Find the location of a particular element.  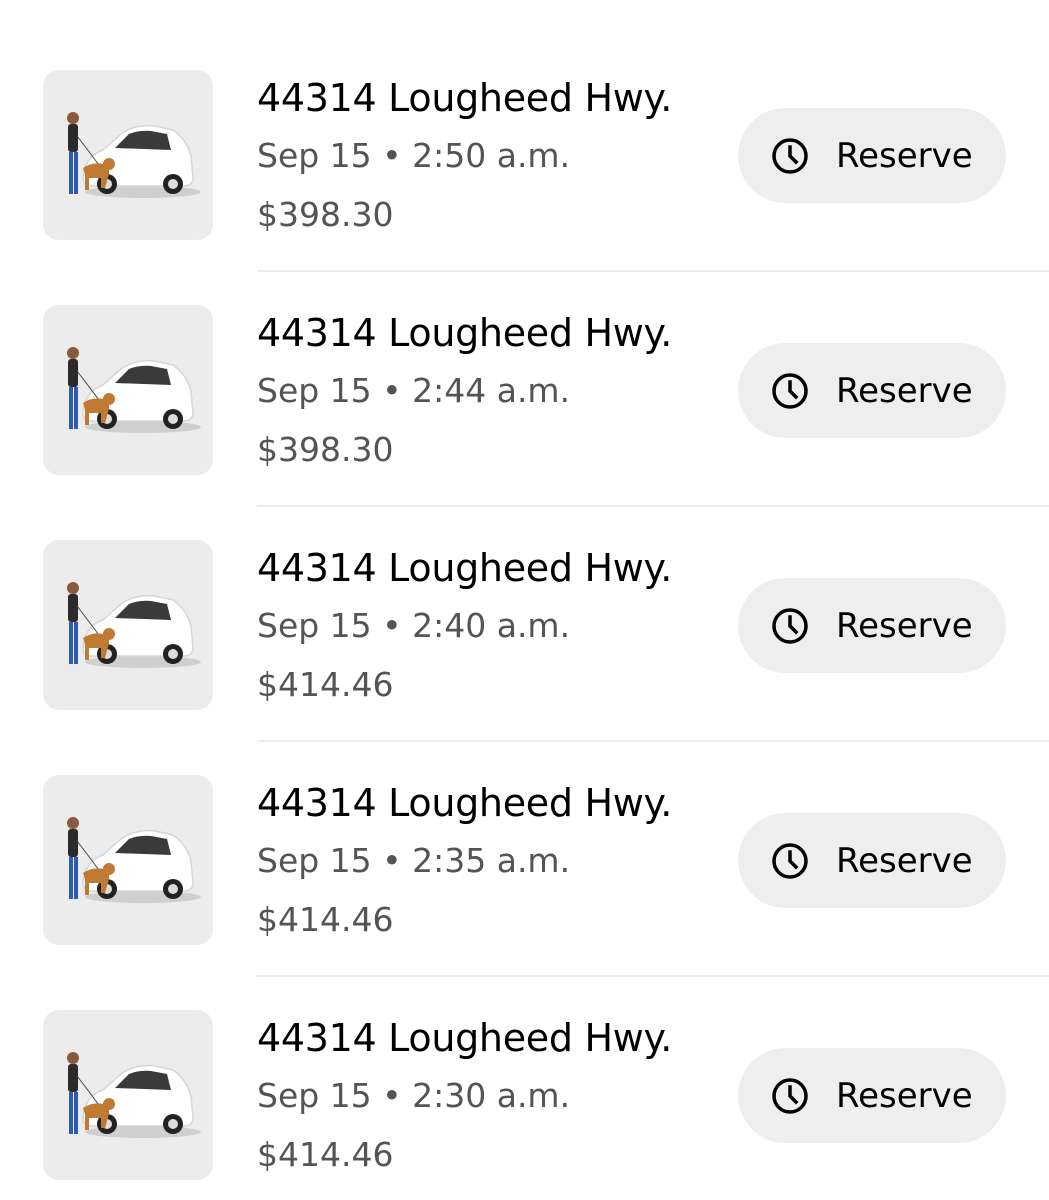

trip-time: Sep 15 • 2:50 a.m. is located at coordinates (414, 155).